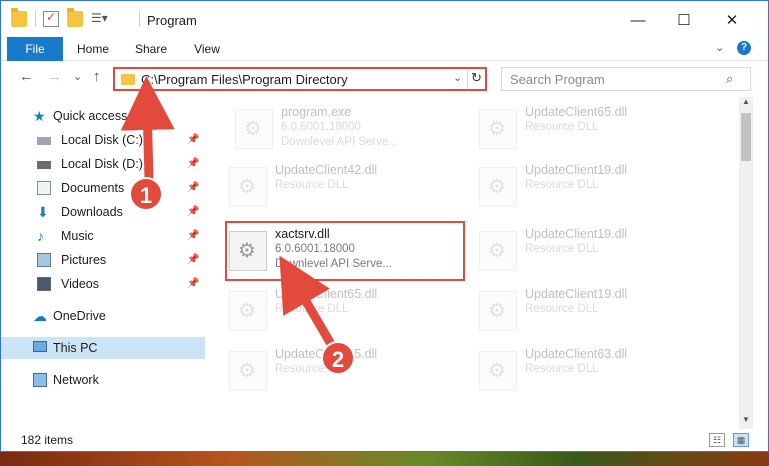  What do you see at coordinates (746, 137) in the screenshot?
I see `scroll-thumb` at bounding box center [746, 137].